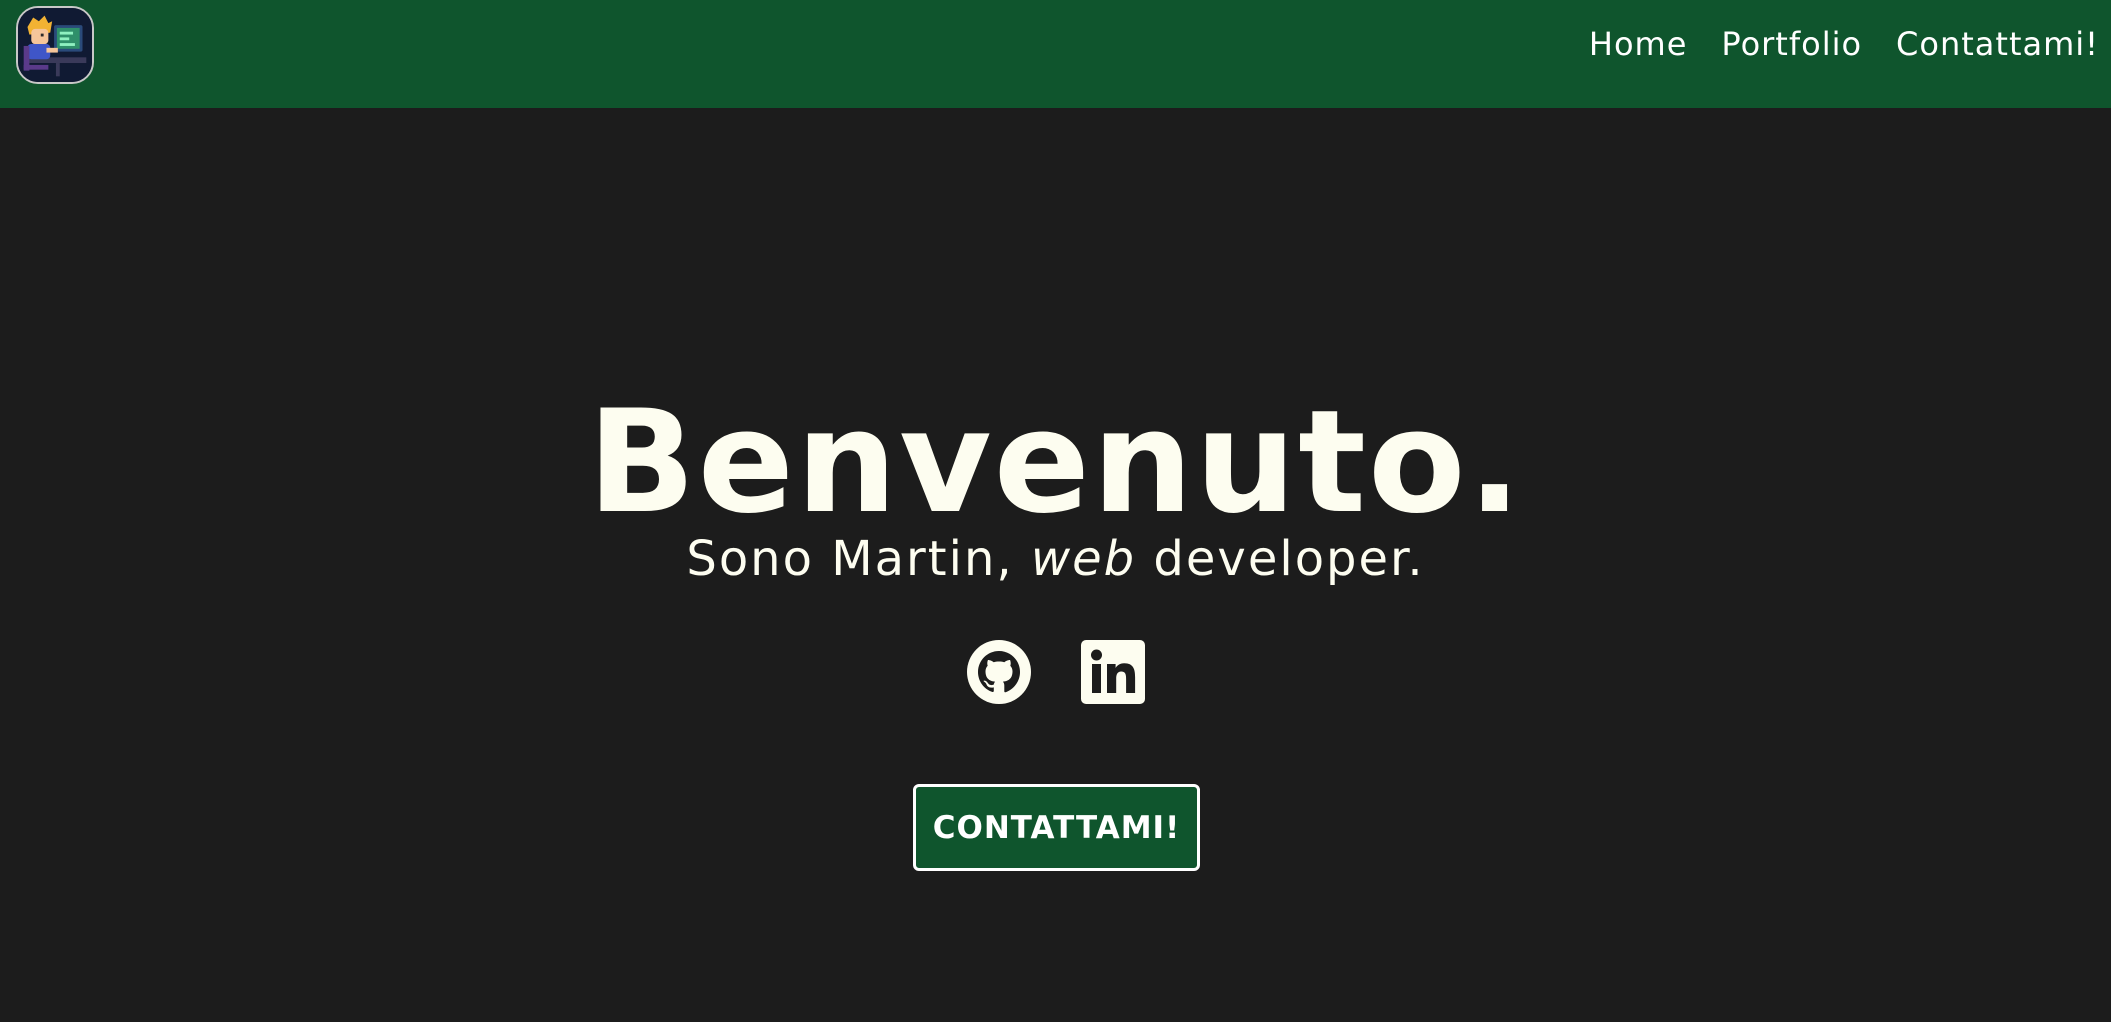 This screenshot has height=1022, width=2111. I want to click on subtitle-prefix: Sono Martin,, so click(858, 559).